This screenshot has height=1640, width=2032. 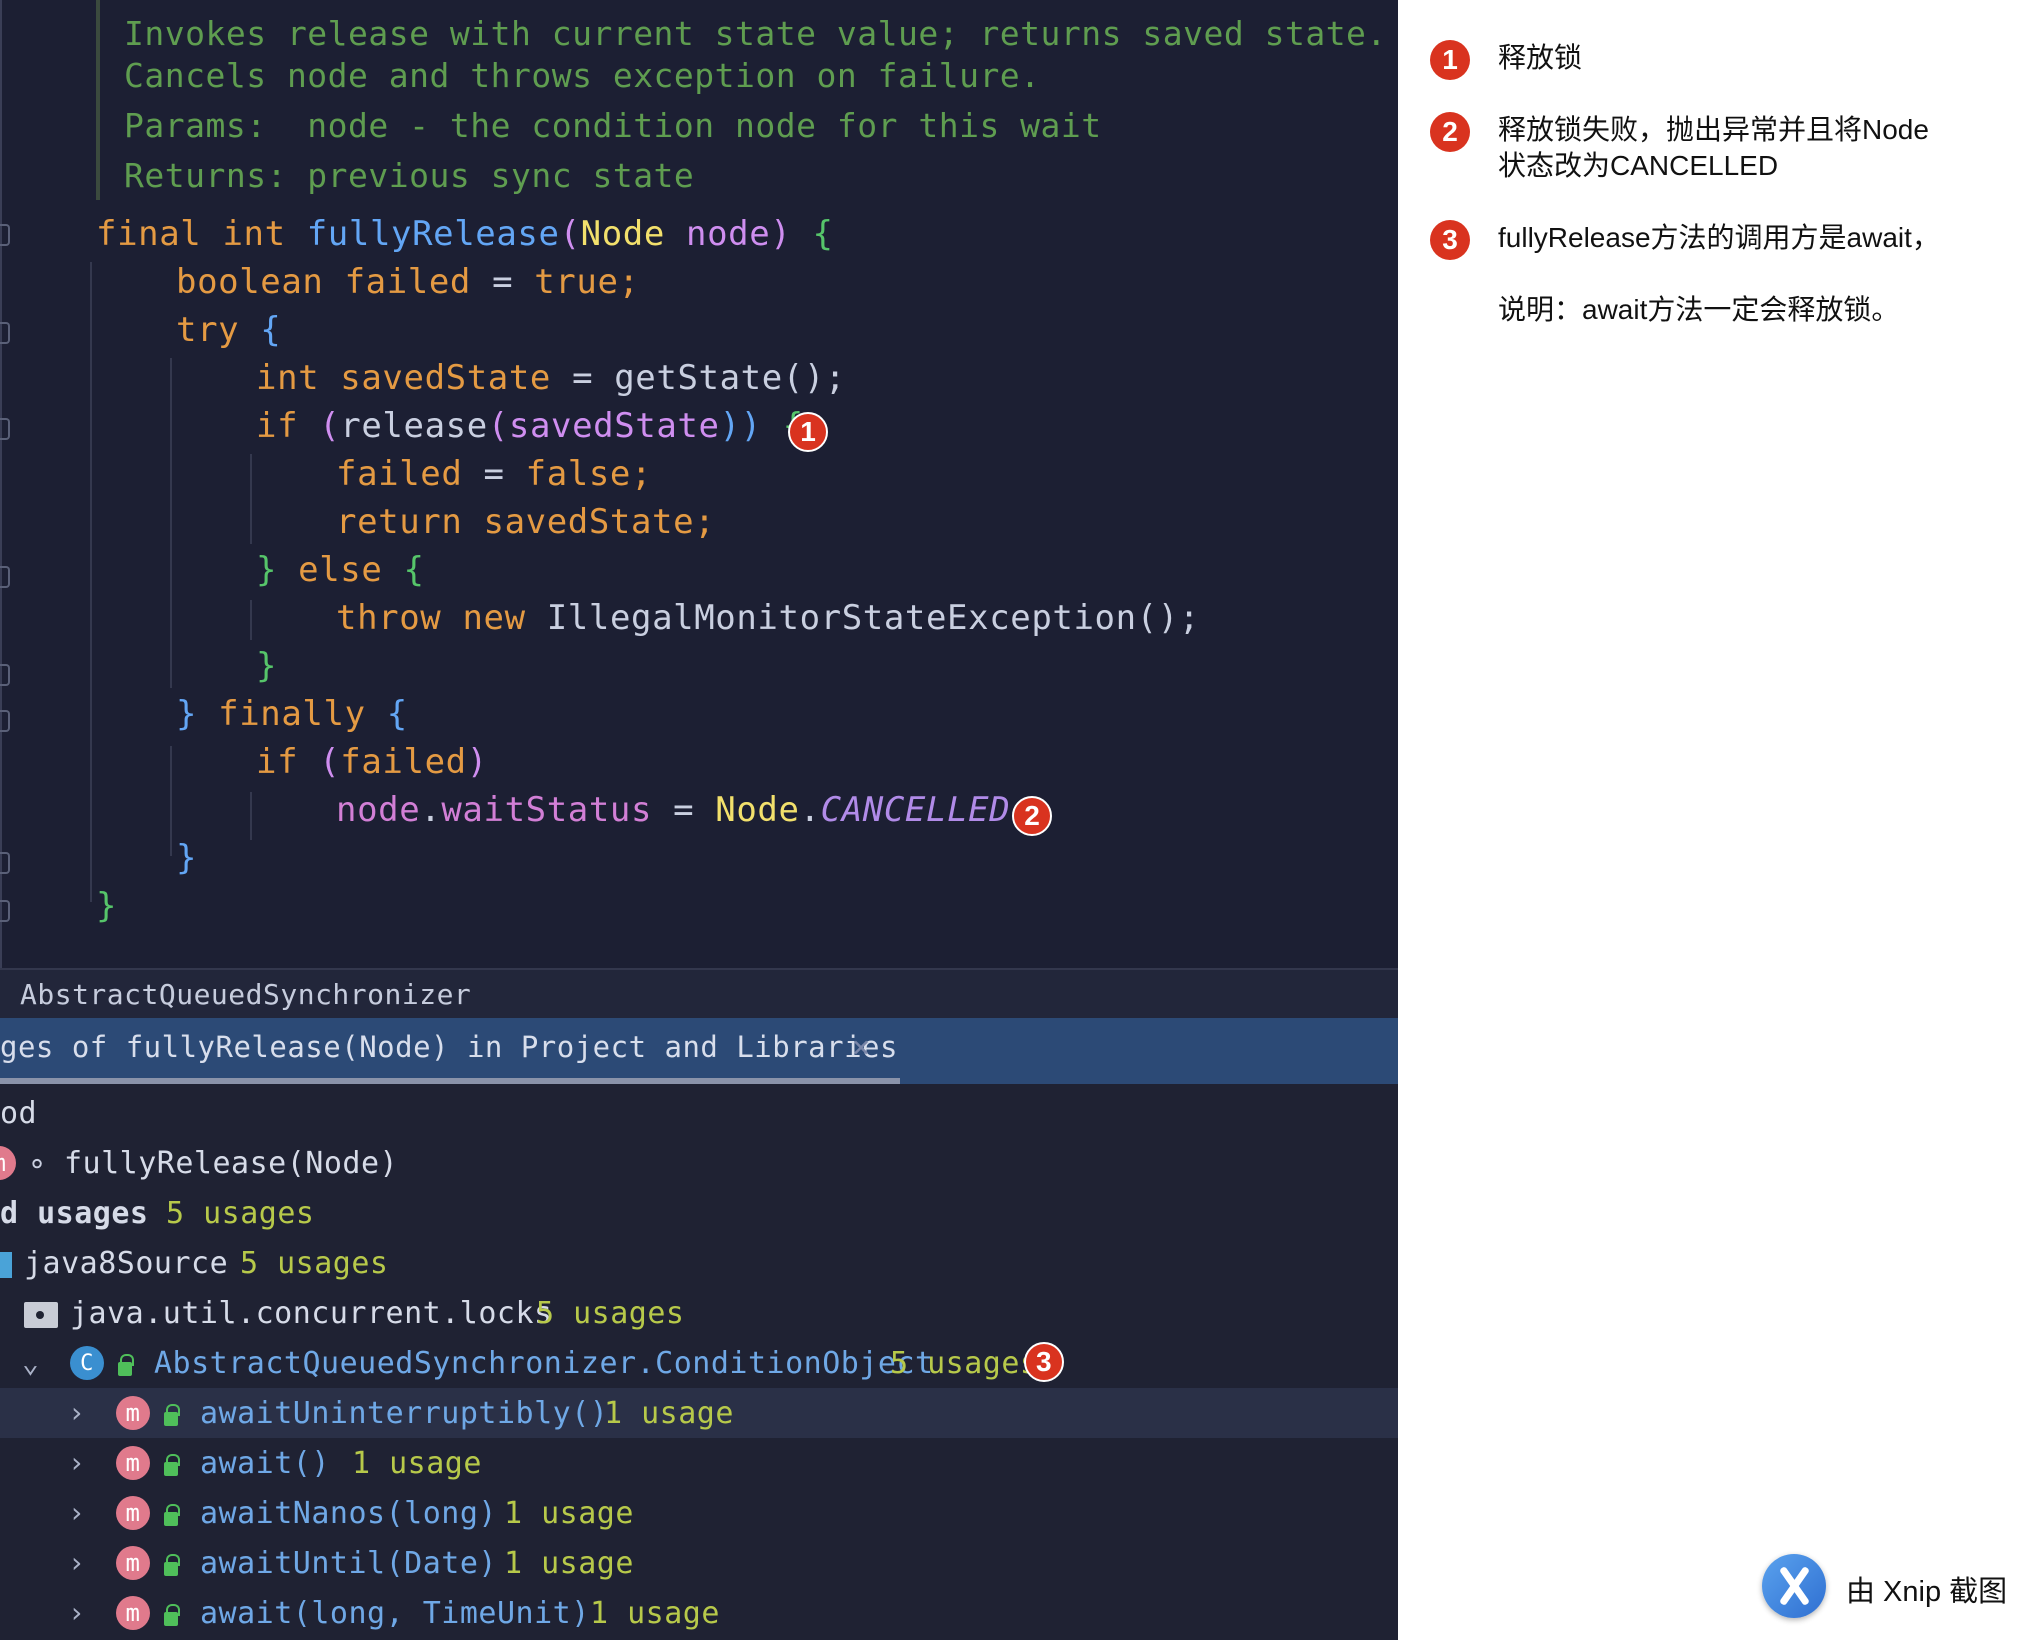 What do you see at coordinates (861, 1047) in the screenshot?
I see `close-icon: ×` at bounding box center [861, 1047].